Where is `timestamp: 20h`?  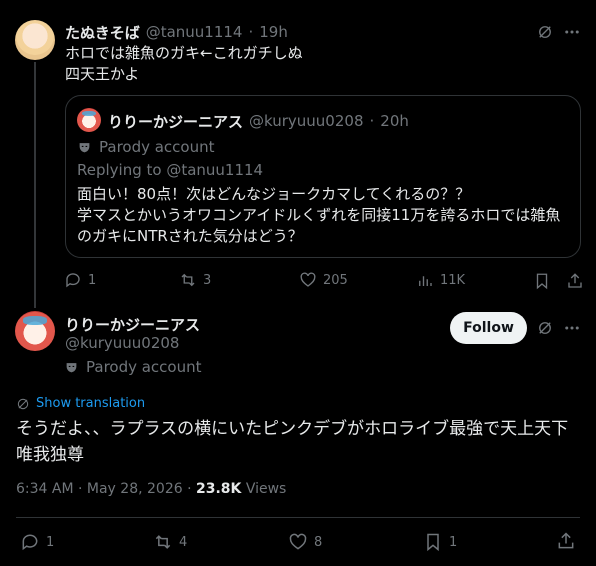
timestamp: 20h is located at coordinates (394, 121).